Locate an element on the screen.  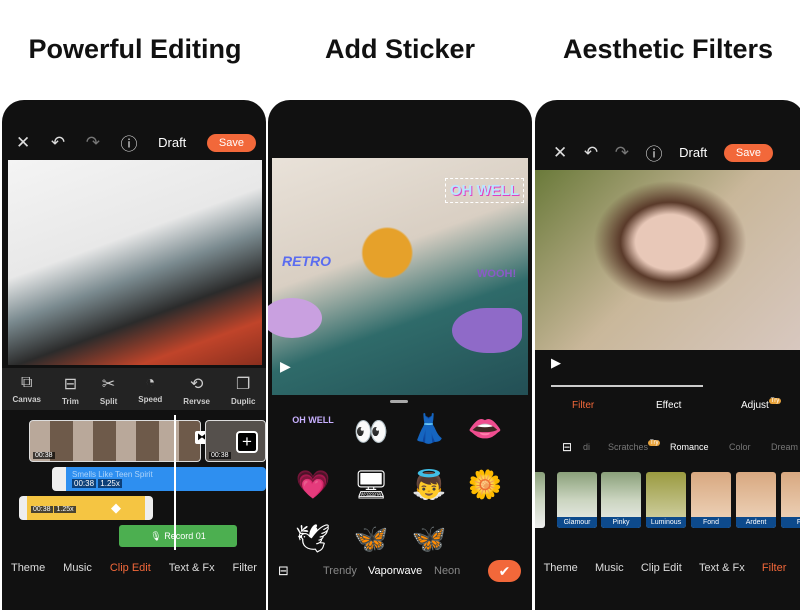
speed-icon: ◔ is located at coordinates (150, 382).